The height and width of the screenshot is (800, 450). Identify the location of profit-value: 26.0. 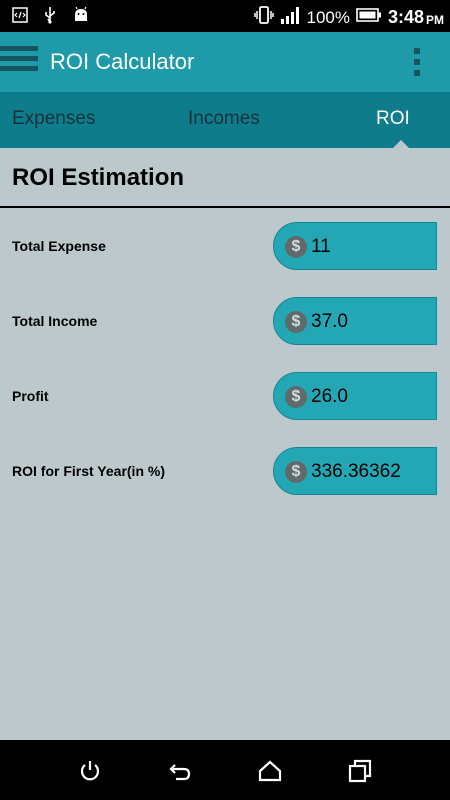
(329, 396).